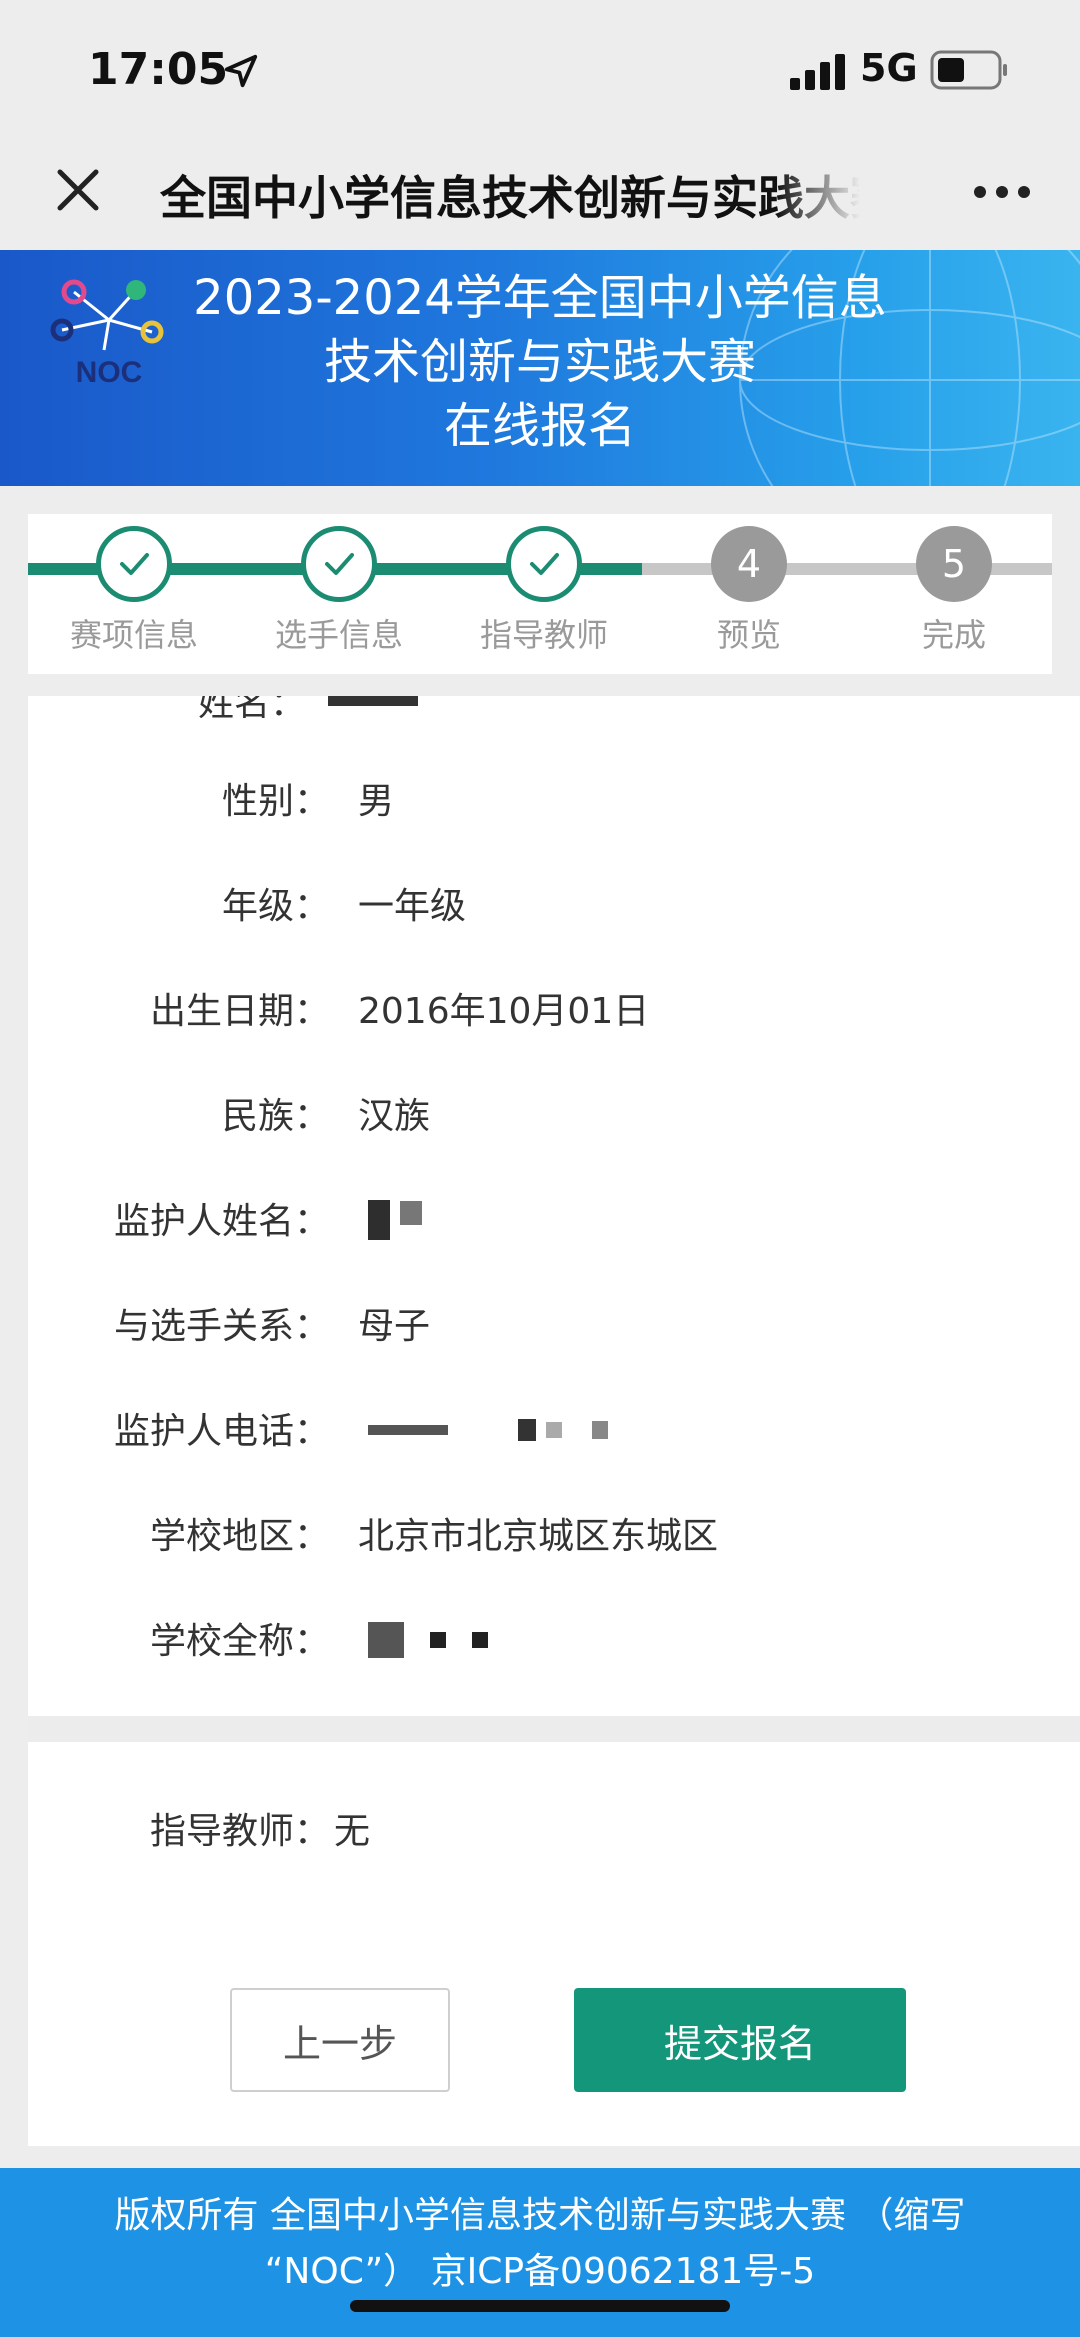 The width and height of the screenshot is (1080, 2337). I want to click on partial-name-row: 姓名：, so click(554, 707).